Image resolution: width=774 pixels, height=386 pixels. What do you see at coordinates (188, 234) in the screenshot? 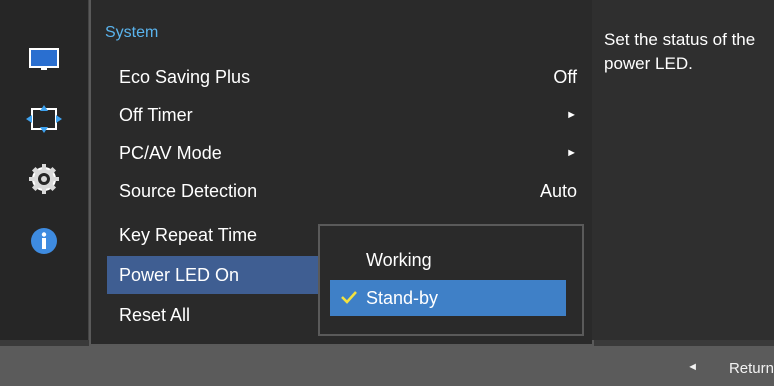
I see `menu-item-label: Key Repeat Time` at bounding box center [188, 234].